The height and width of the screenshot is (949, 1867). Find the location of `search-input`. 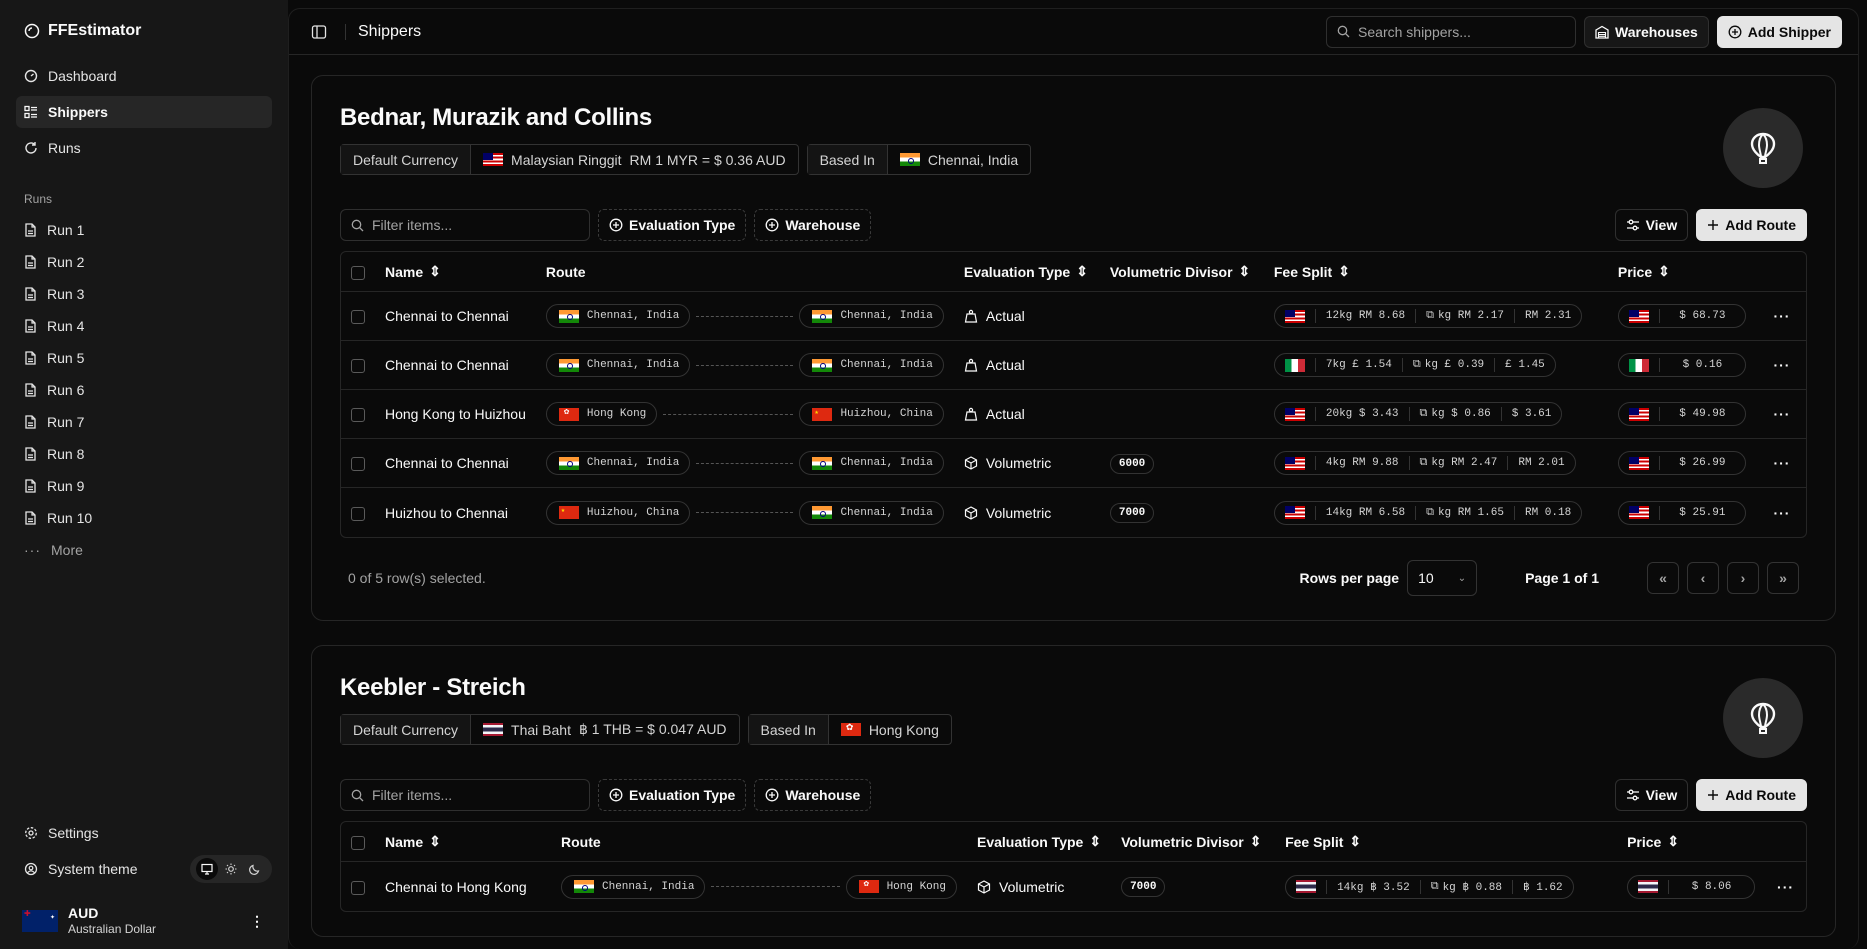

search-input is located at coordinates (1462, 31).